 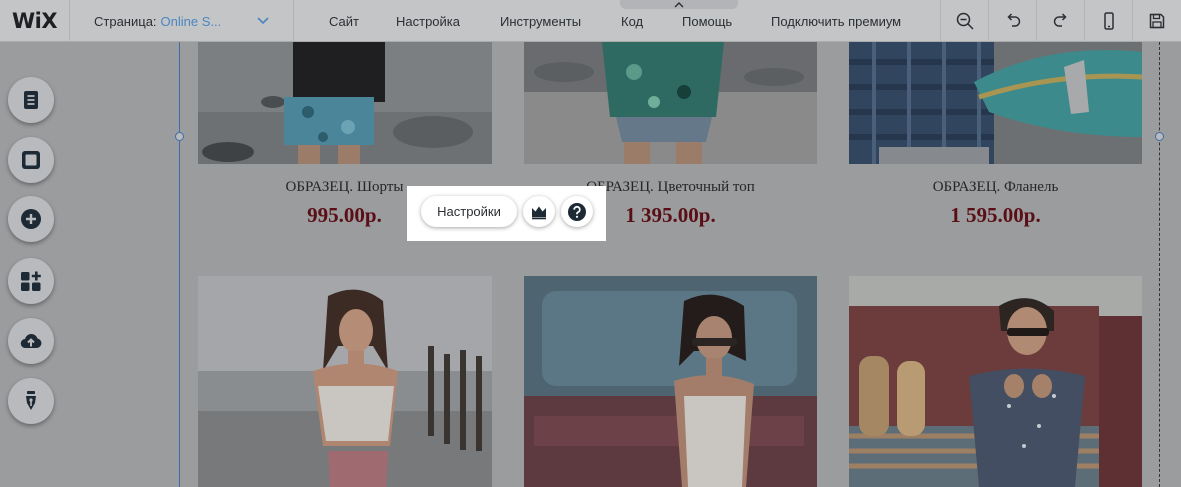 I want to click on mobile-icon, so click(x=1108, y=21).